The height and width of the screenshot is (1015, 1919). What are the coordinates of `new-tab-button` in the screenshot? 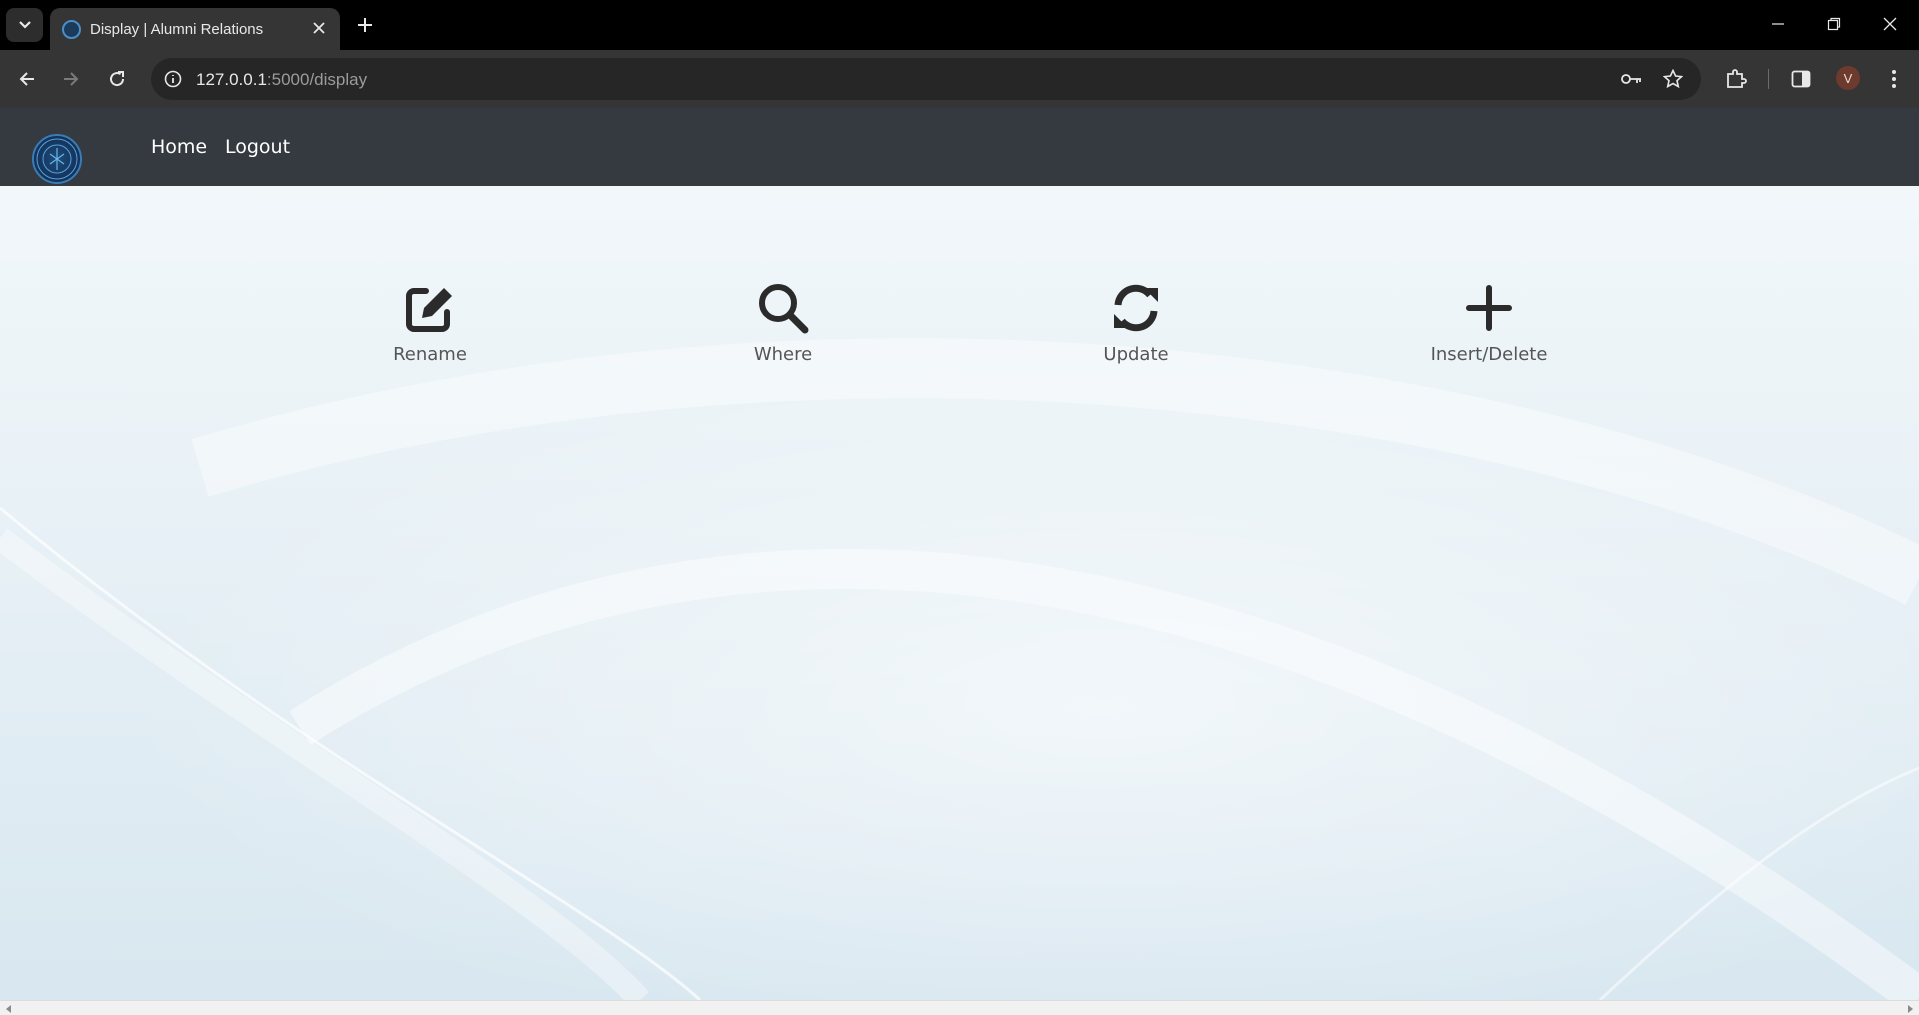 It's located at (365, 25).